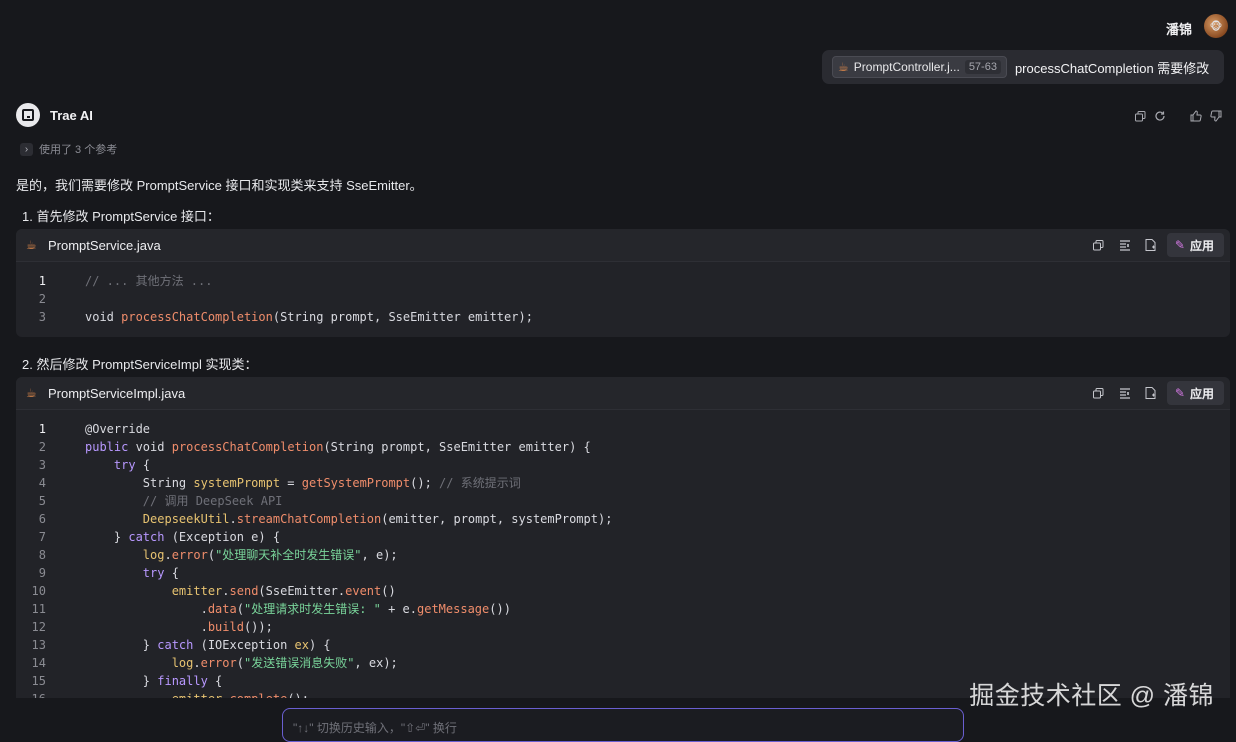 The height and width of the screenshot is (742, 1236). Describe the element at coordinates (623, 645) in the screenshot. I see `code-line: 13 } catch (IOException ex) {` at that location.